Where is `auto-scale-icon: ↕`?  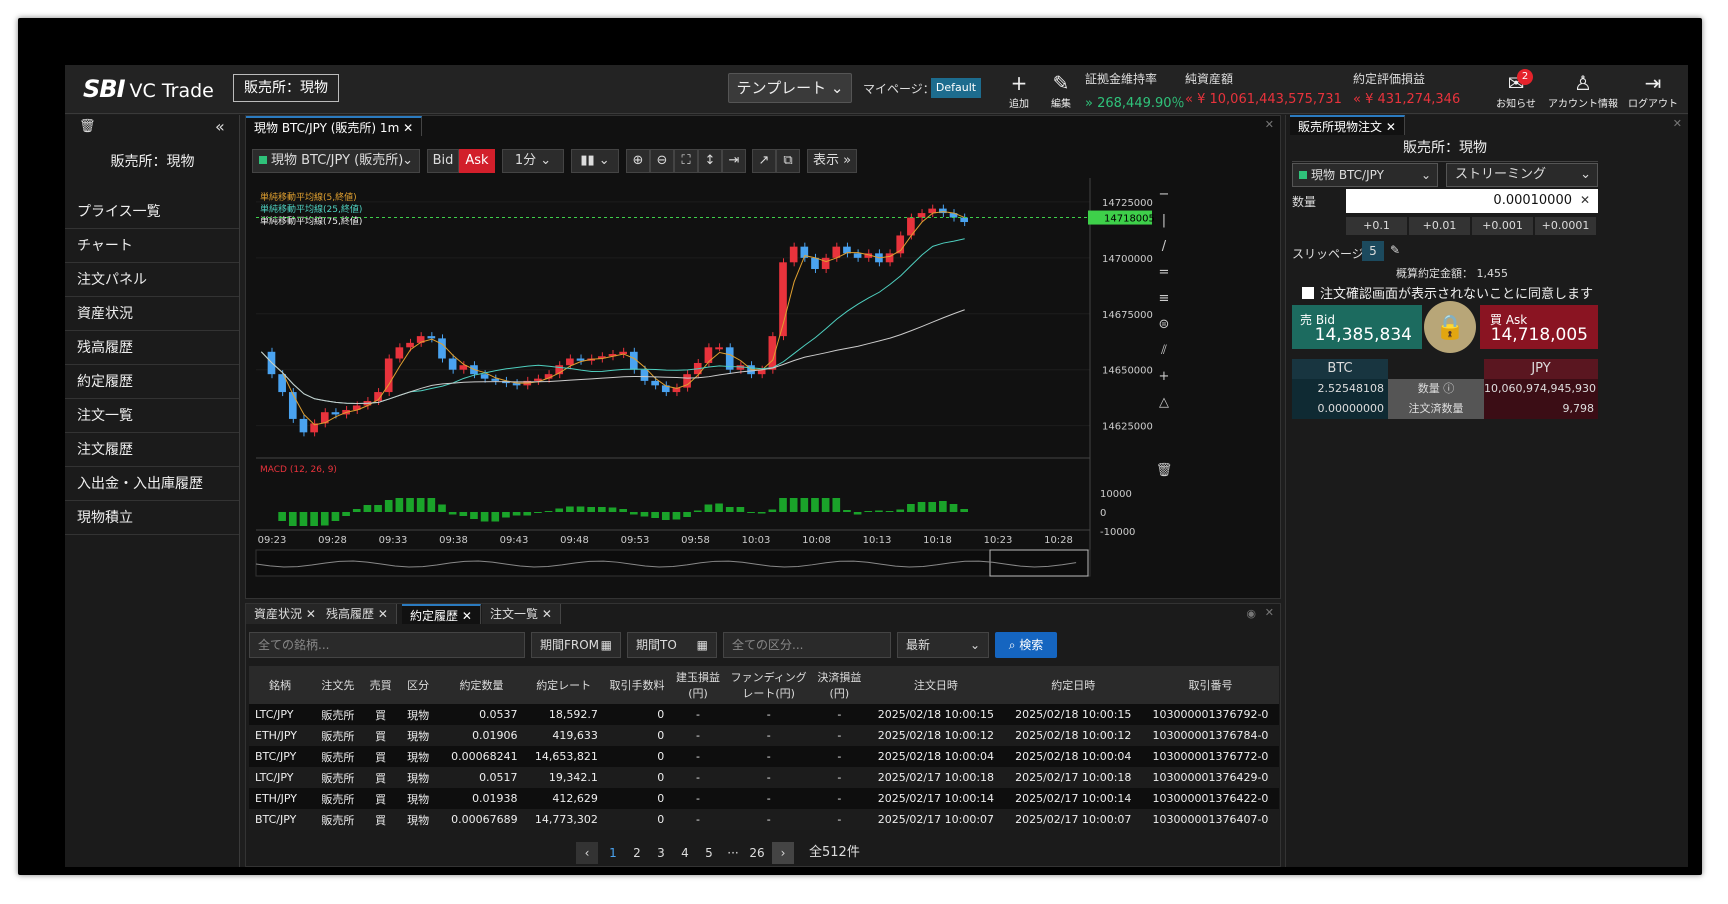 auto-scale-icon: ↕ is located at coordinates (710, 161).